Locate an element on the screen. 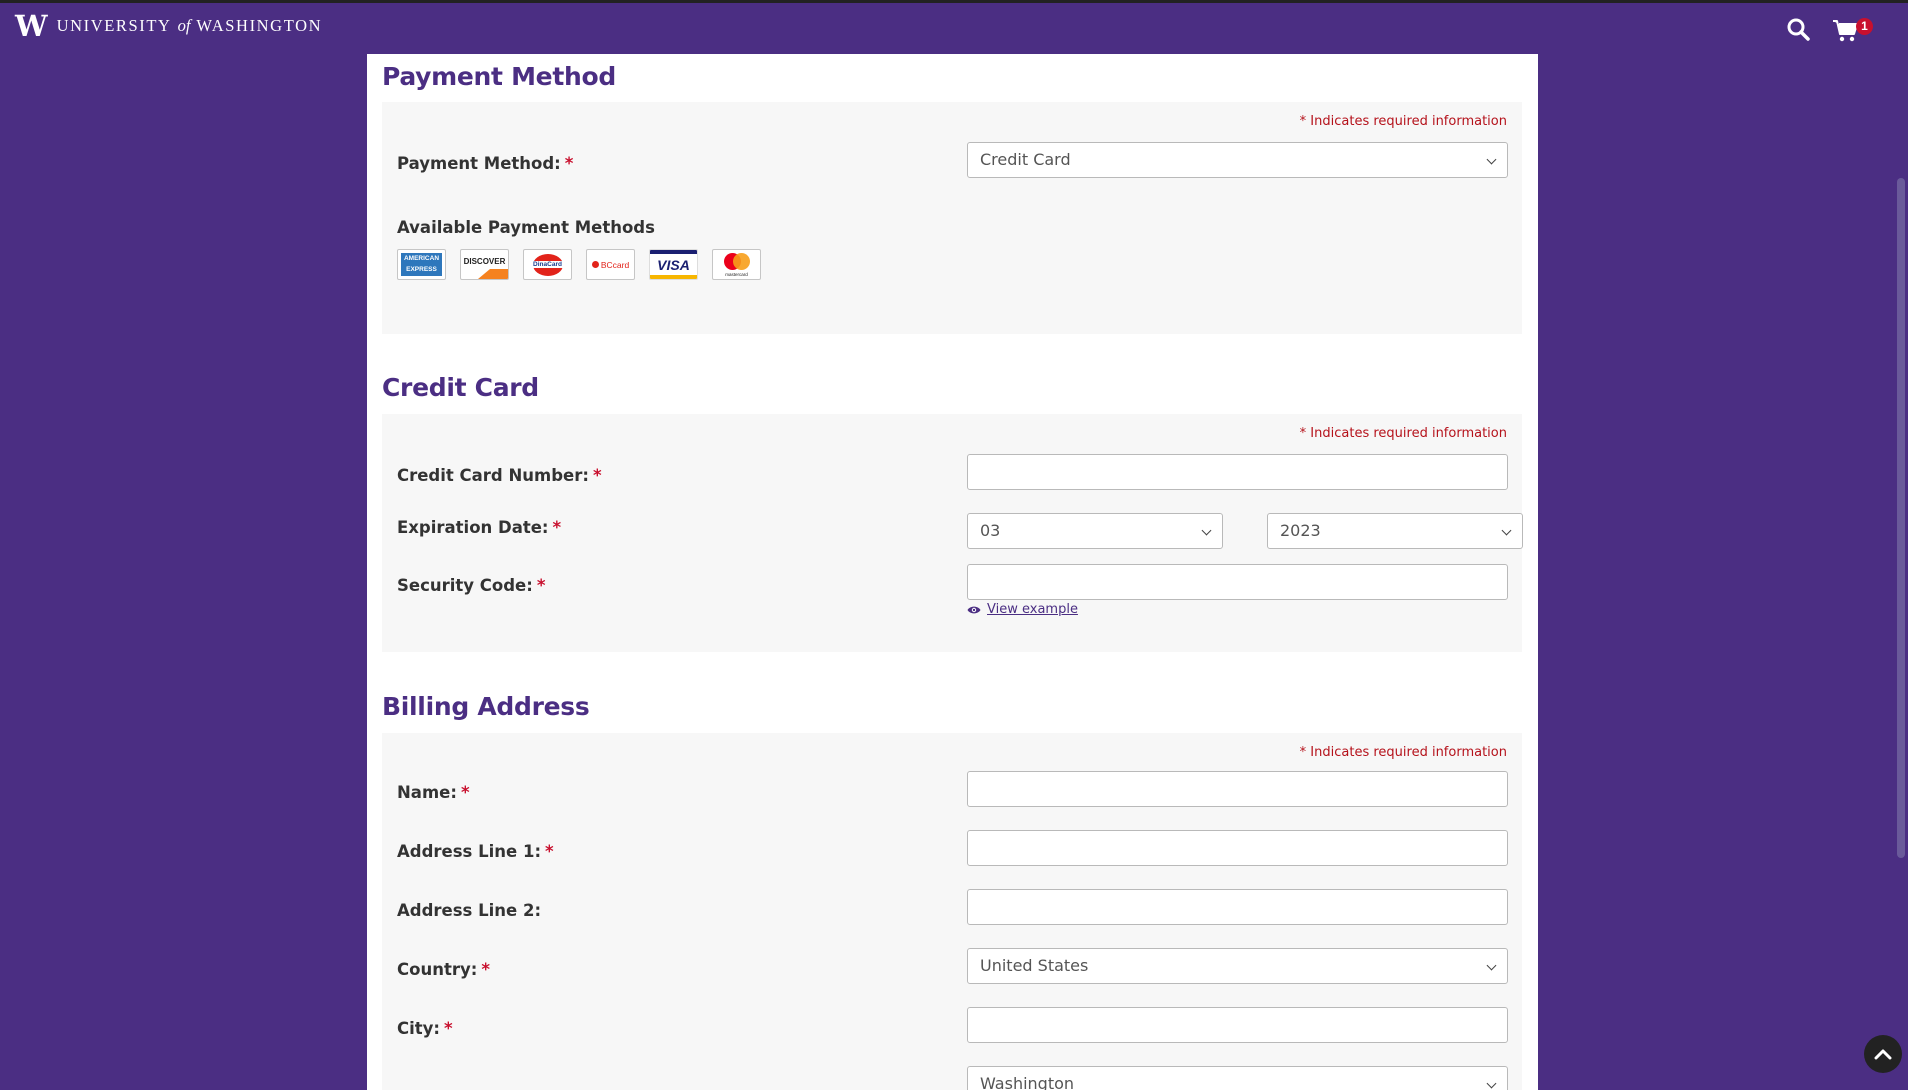  available-payment-methods-heading: Available Payment Methods is located at coordinates (526, 227).